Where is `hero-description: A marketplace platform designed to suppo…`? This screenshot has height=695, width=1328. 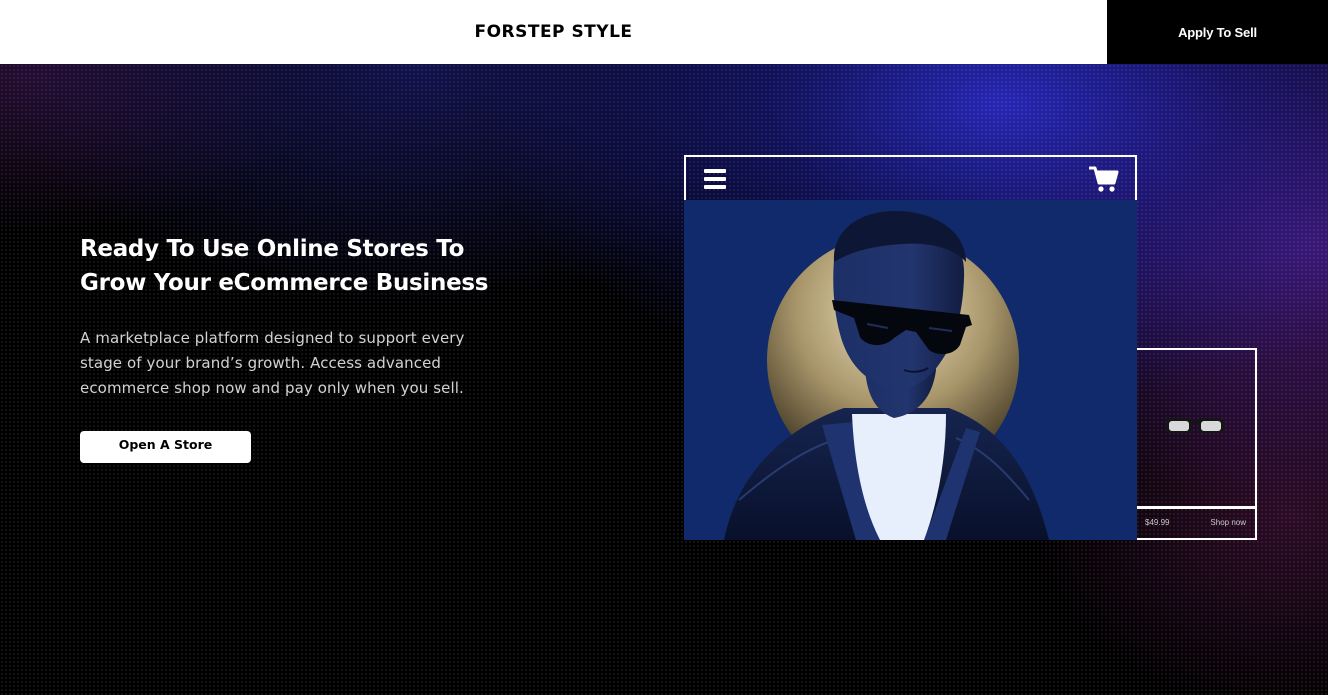 hero-description: A marketplace platform designed to suppo… is located at coordinates (295, 363).